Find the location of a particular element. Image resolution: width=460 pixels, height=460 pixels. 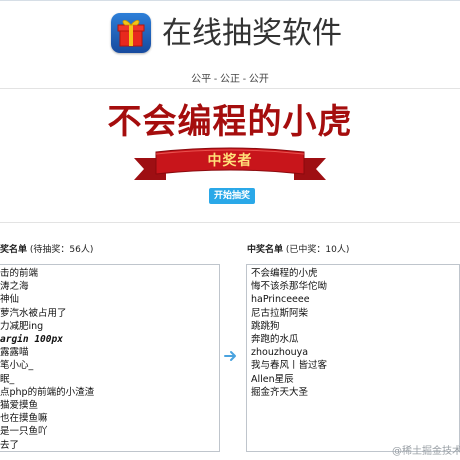

list-item: 眠_ is located at coordinates (109, 379).